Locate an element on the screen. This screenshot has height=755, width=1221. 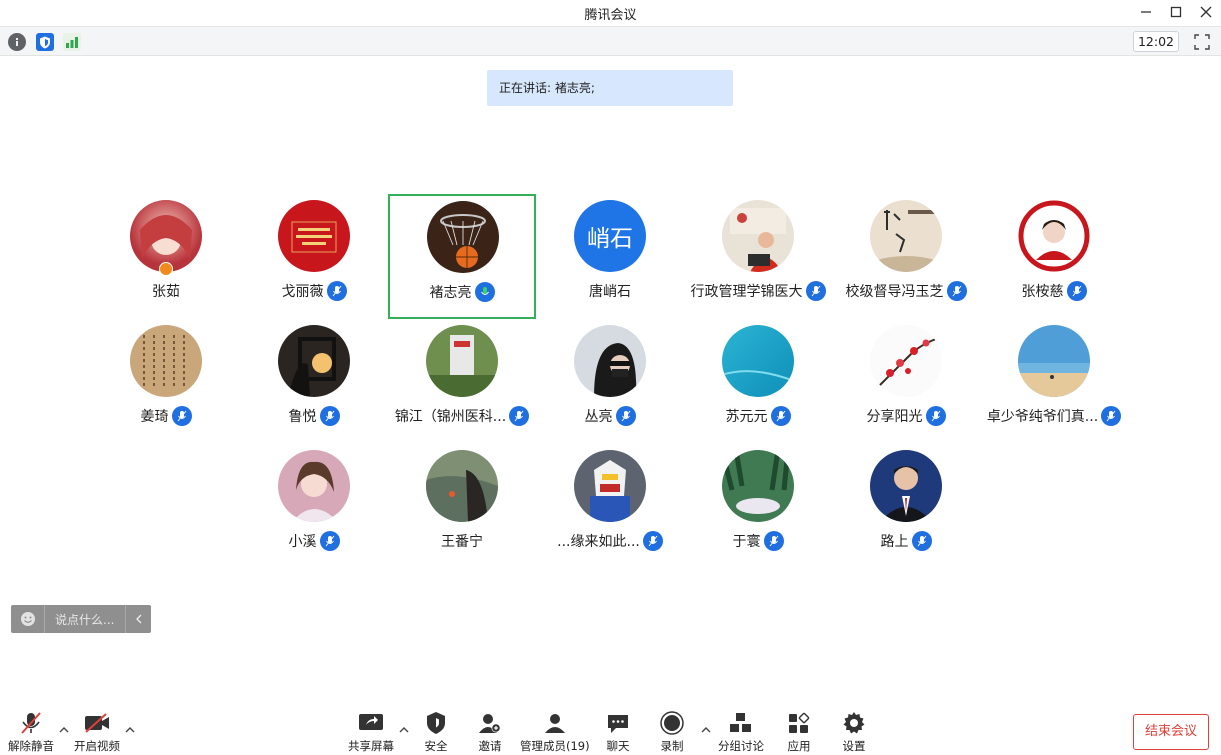
participant-name: 路上 is located at coordinates (894, 542).